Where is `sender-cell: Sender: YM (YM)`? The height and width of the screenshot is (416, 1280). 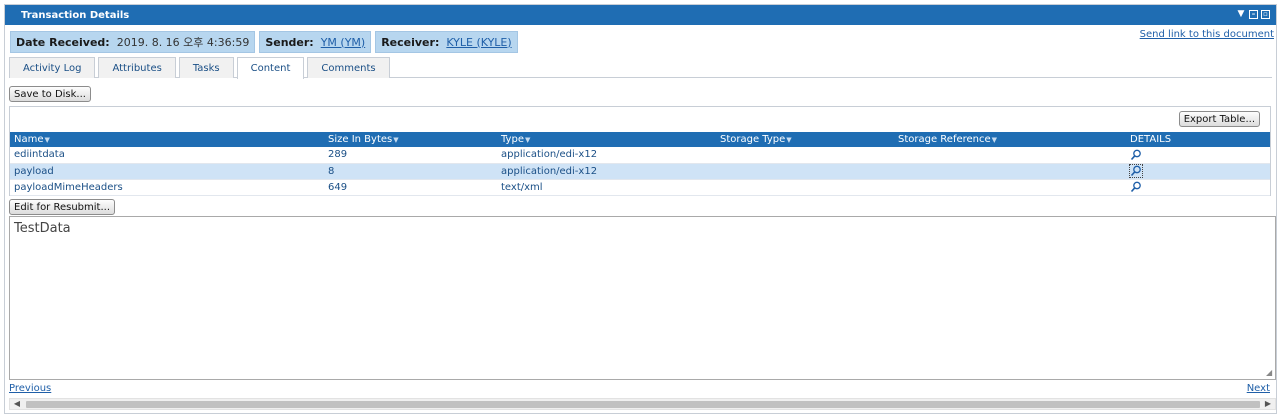 sender-cell: Sender: YM (YM) is located at coordinates (315, 42).